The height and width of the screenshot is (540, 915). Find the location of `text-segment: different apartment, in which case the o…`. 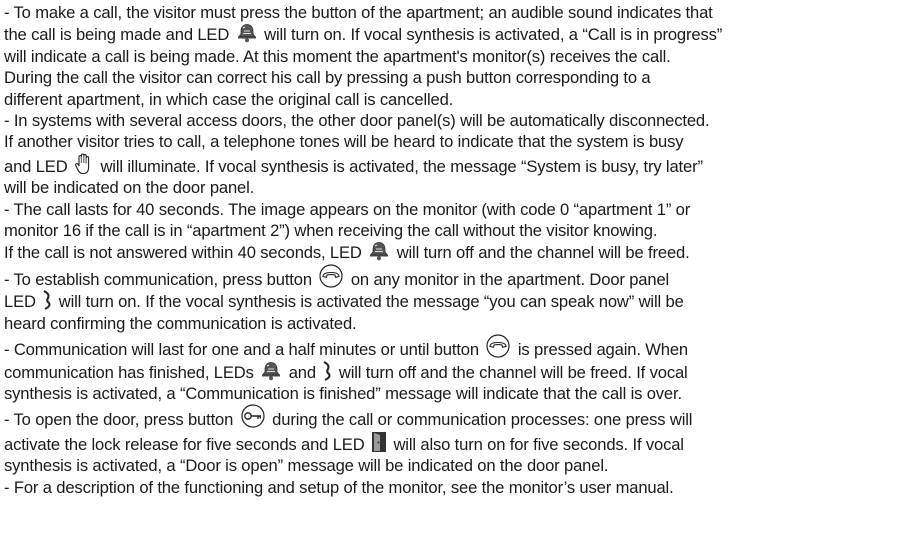

text-segment: different apartment, in which case the o… is located at coordinates (229, 99).